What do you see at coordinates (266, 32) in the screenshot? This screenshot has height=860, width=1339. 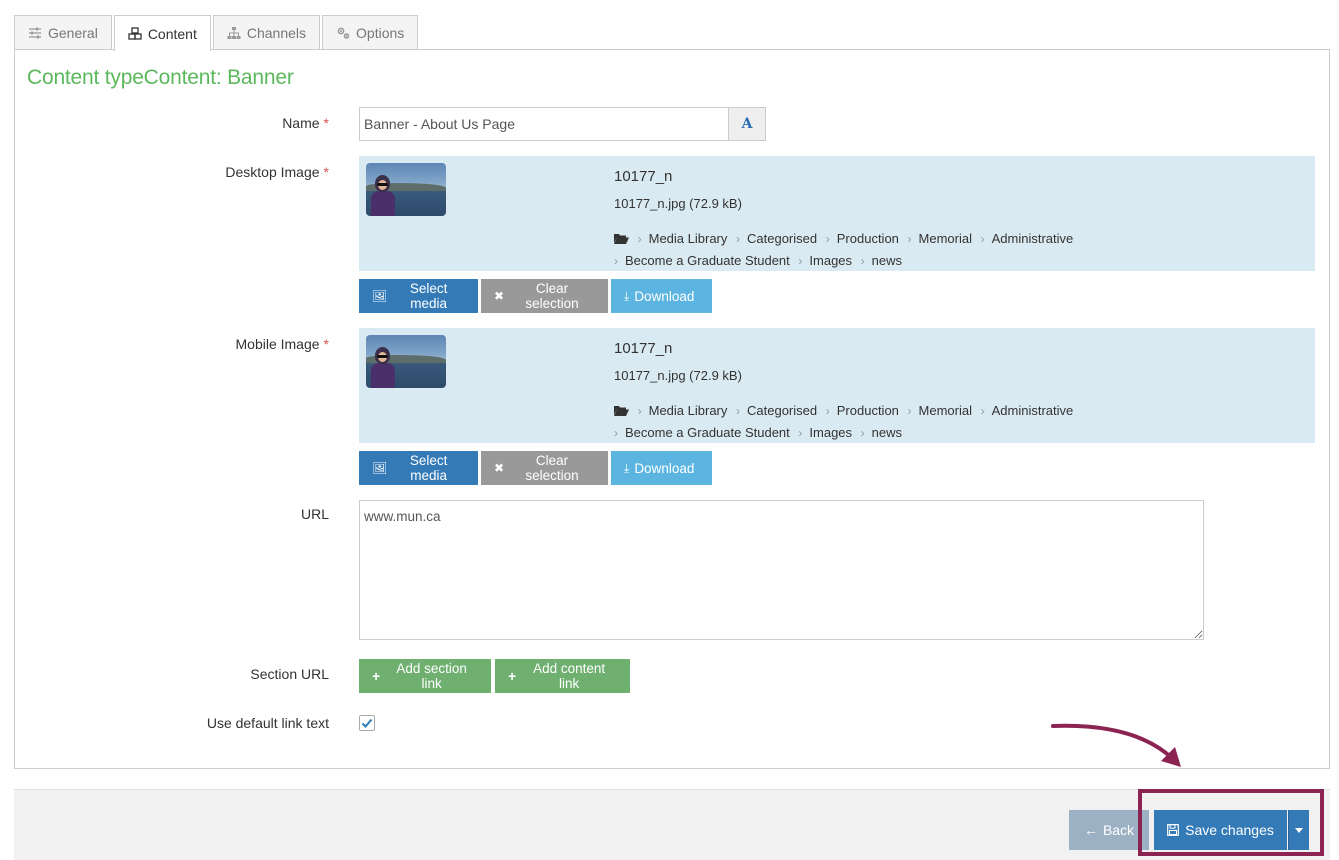 I see `tab-channels: Channels` at bounding box center [266, 32].